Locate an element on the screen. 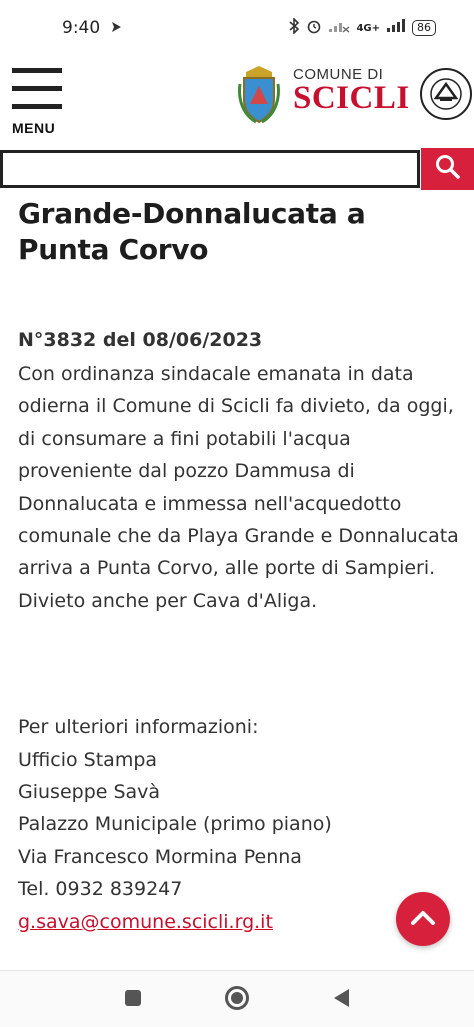 This screenshot has height=1027, width=474. municipal-crest-icon is located at coordinates (259, 94).